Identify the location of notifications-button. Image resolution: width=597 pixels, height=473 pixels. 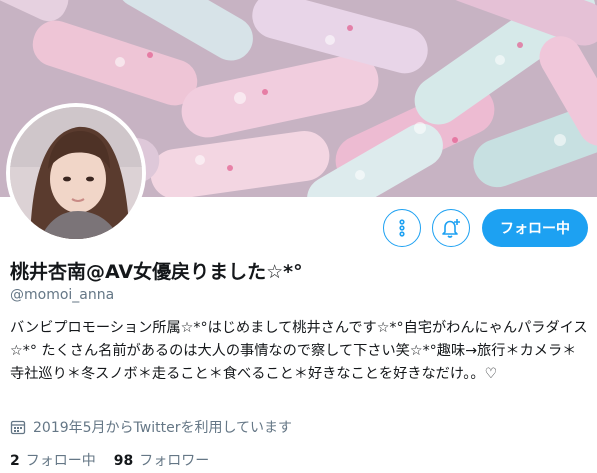
(451, 228).